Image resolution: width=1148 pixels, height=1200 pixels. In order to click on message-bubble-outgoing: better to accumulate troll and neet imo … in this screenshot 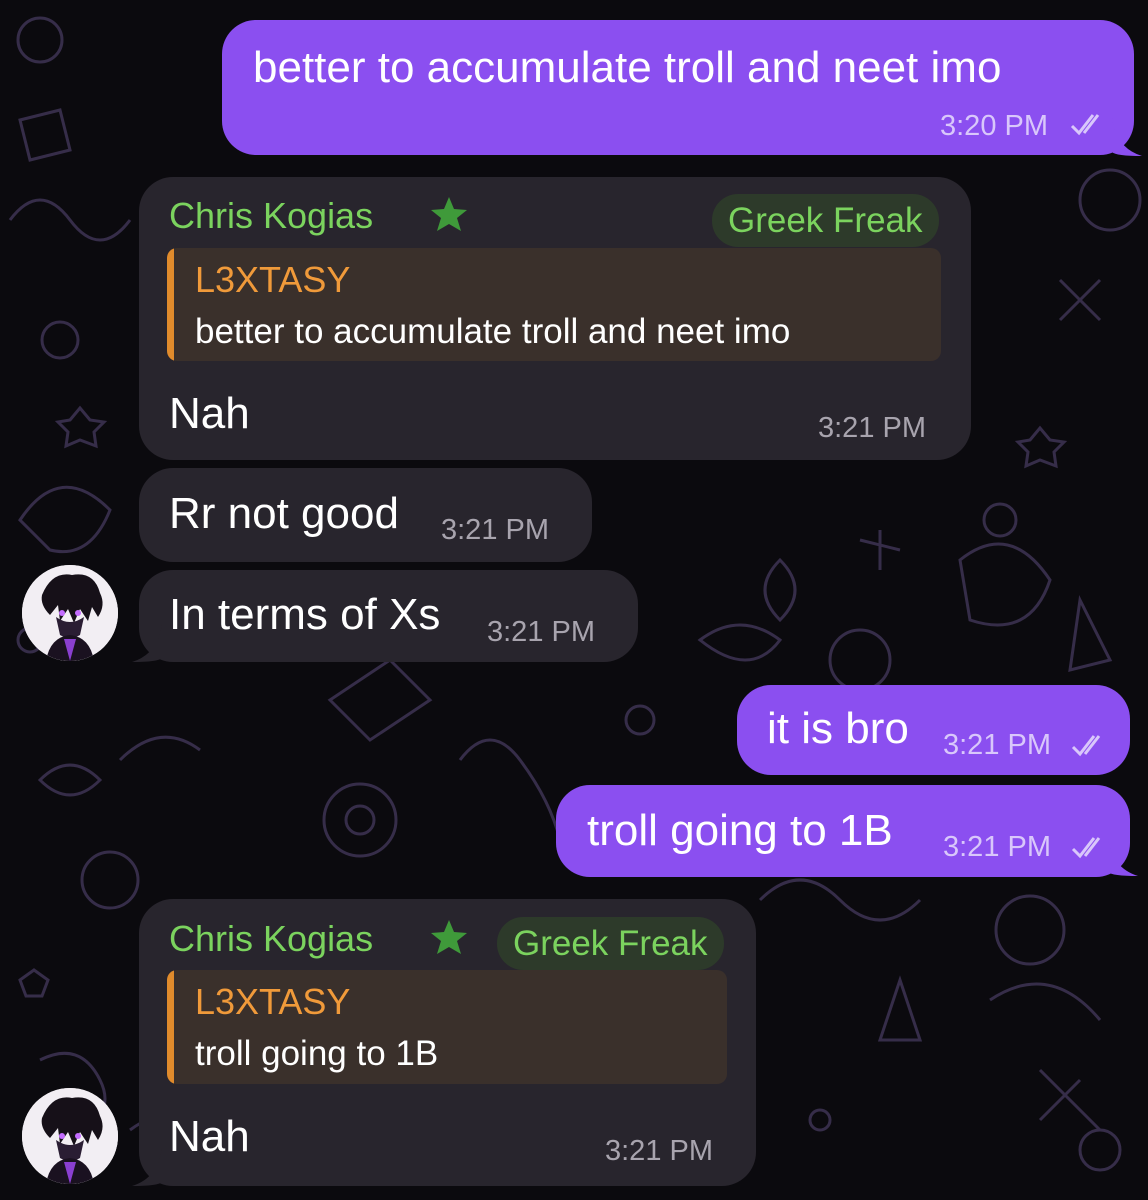, I will do `click(678, 87)`.